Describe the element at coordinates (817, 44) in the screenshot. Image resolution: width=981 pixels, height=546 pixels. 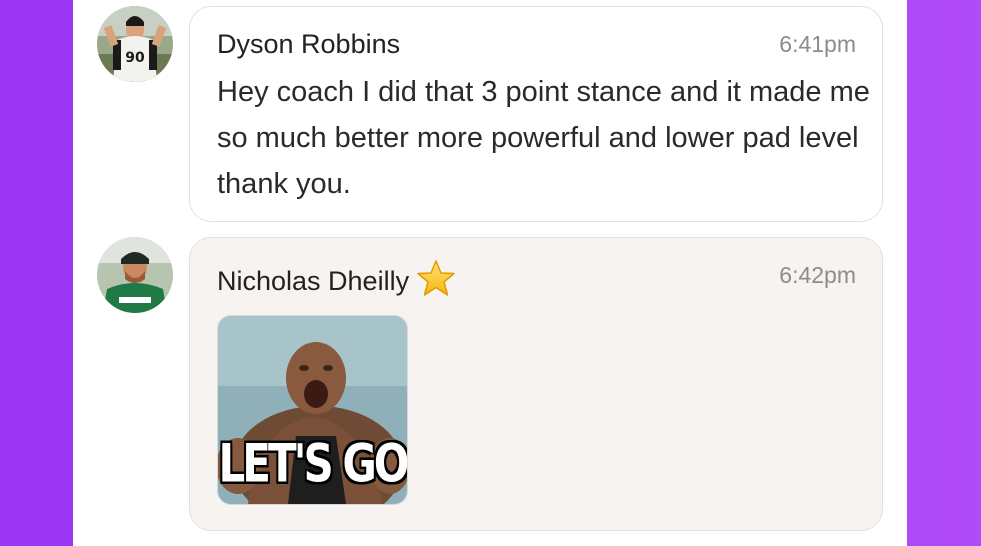
I see `message-timestamp: 6:41pm` at that location.